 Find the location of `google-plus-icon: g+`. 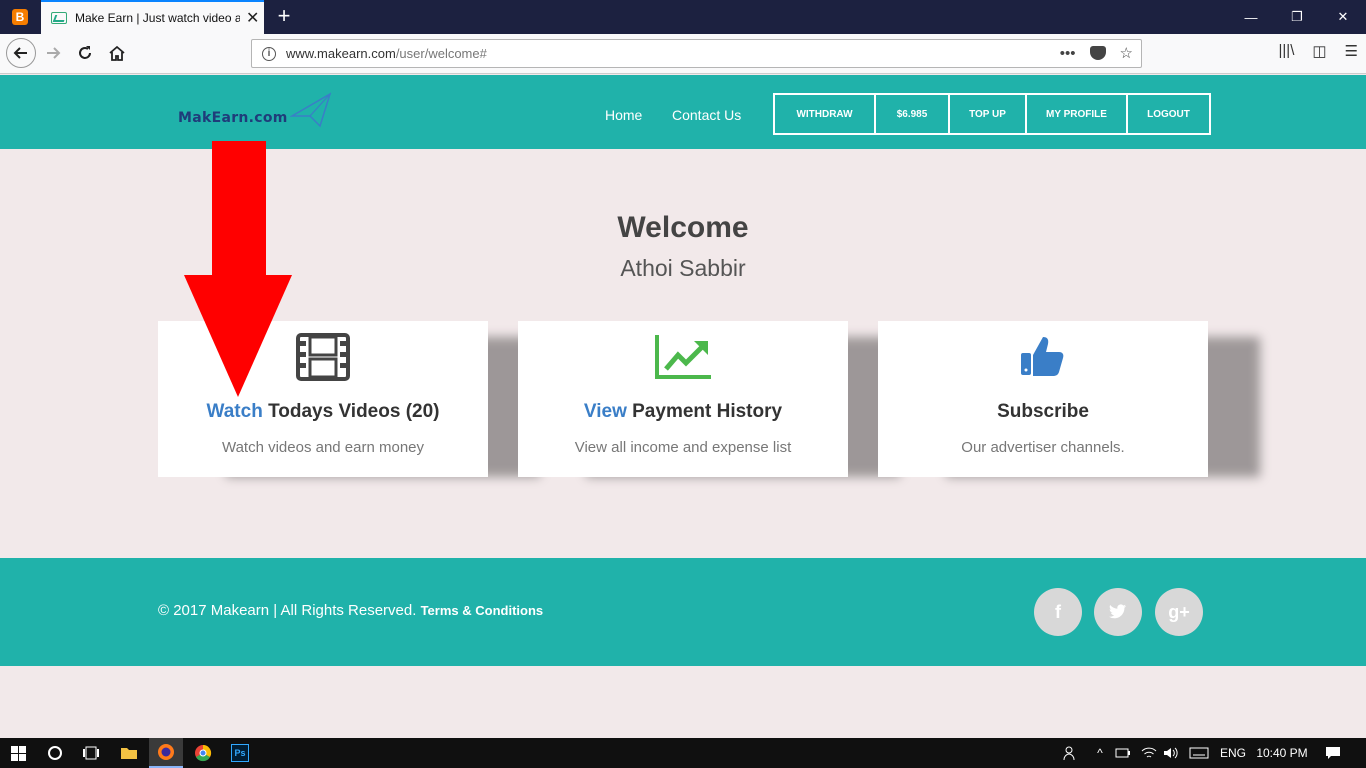

google-plus-icon: g+ is located at coordinates (1179, 612).